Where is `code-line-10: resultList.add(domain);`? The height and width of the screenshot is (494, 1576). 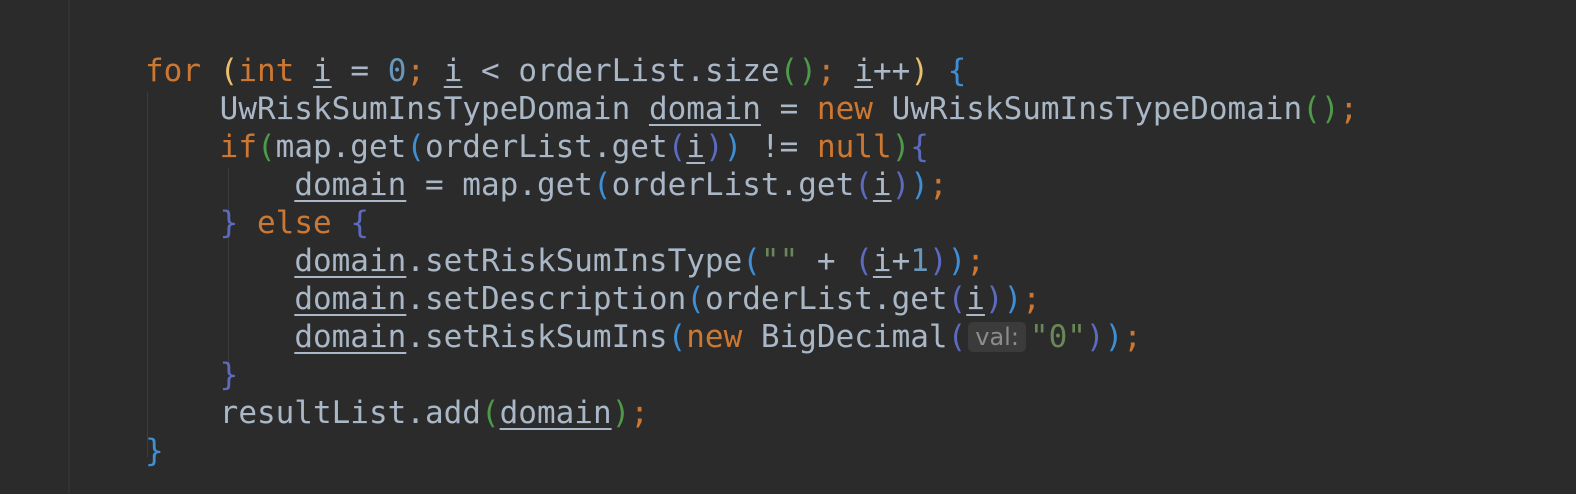 code-line-10: resultList.add(domain); is located at coordinates (434, 413).